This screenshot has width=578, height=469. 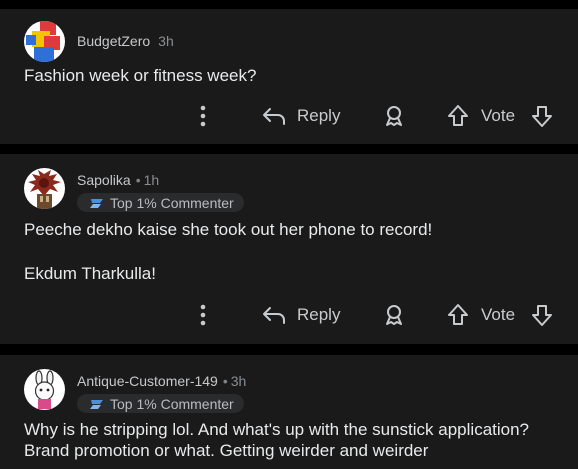 I want to click on user-line: Sapolika • 1h, so click(x=160, y=180).